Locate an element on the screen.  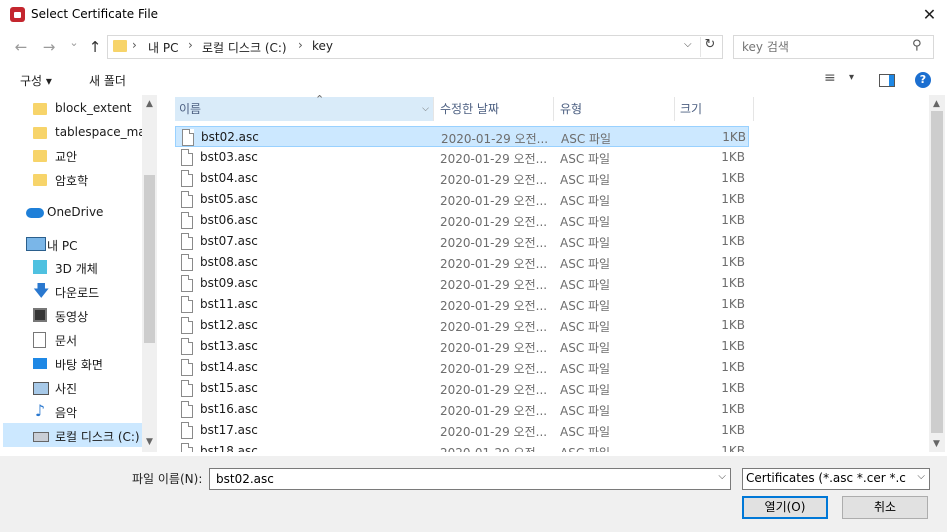
download-icon: 🡇 is located at coordinates (41, 290).